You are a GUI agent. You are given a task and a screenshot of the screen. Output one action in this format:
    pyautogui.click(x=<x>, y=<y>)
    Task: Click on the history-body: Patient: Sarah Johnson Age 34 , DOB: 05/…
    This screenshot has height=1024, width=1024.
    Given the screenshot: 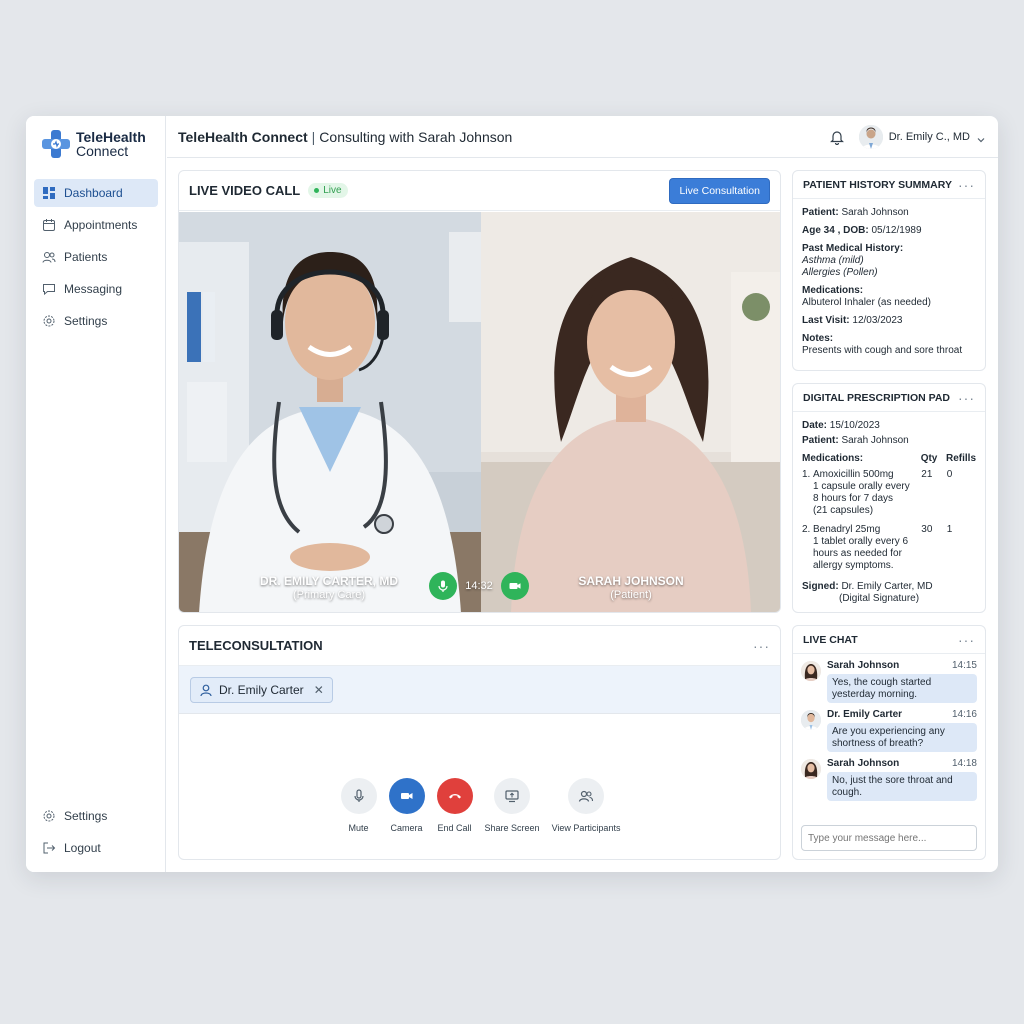 What is the action you would take?
    pyautogui.click(x=889, y=282)
    